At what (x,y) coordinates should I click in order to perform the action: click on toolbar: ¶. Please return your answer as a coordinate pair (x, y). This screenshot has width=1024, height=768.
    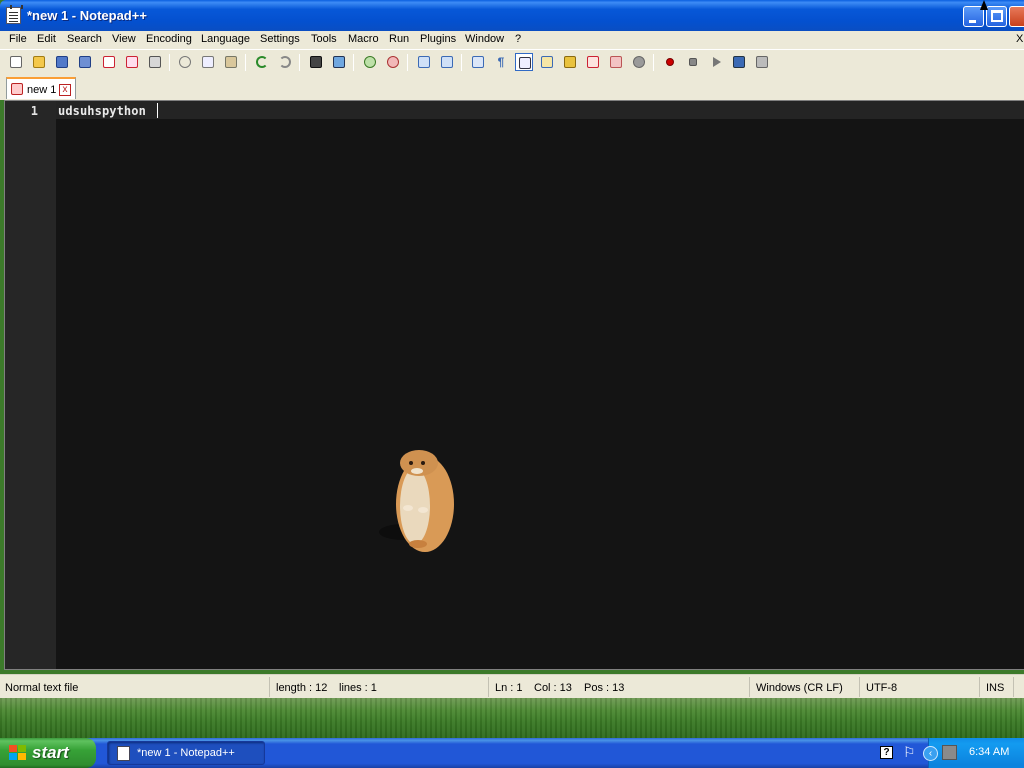
    Looking at the image, I should click on (512, 61).